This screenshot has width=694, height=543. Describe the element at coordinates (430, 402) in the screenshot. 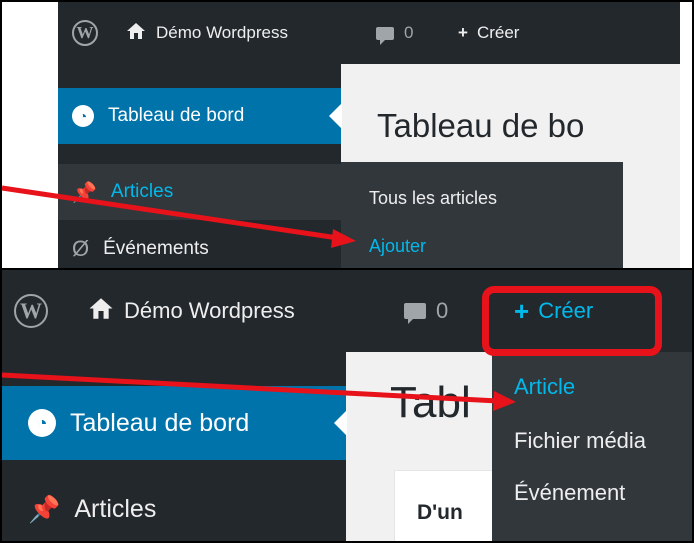

I see `page-title: Tabl` at that location.